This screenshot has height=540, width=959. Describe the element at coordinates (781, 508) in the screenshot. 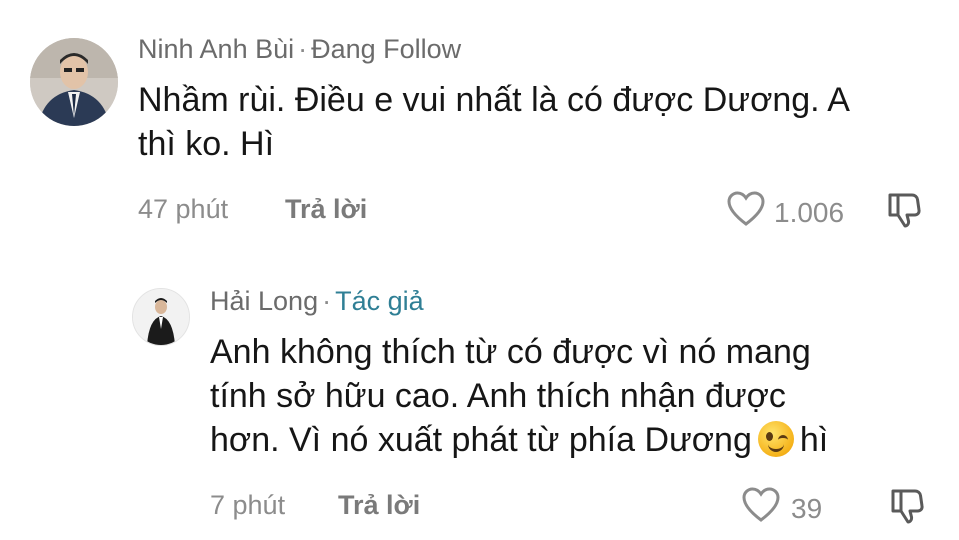

I see `like-group: 39` at that location.